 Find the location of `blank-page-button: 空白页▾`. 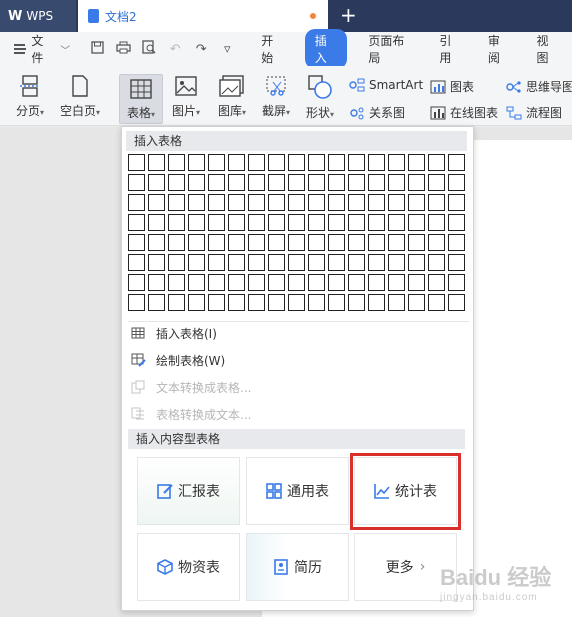

blank-page-button: 空白页▾ is located at coordinates (80, 96).